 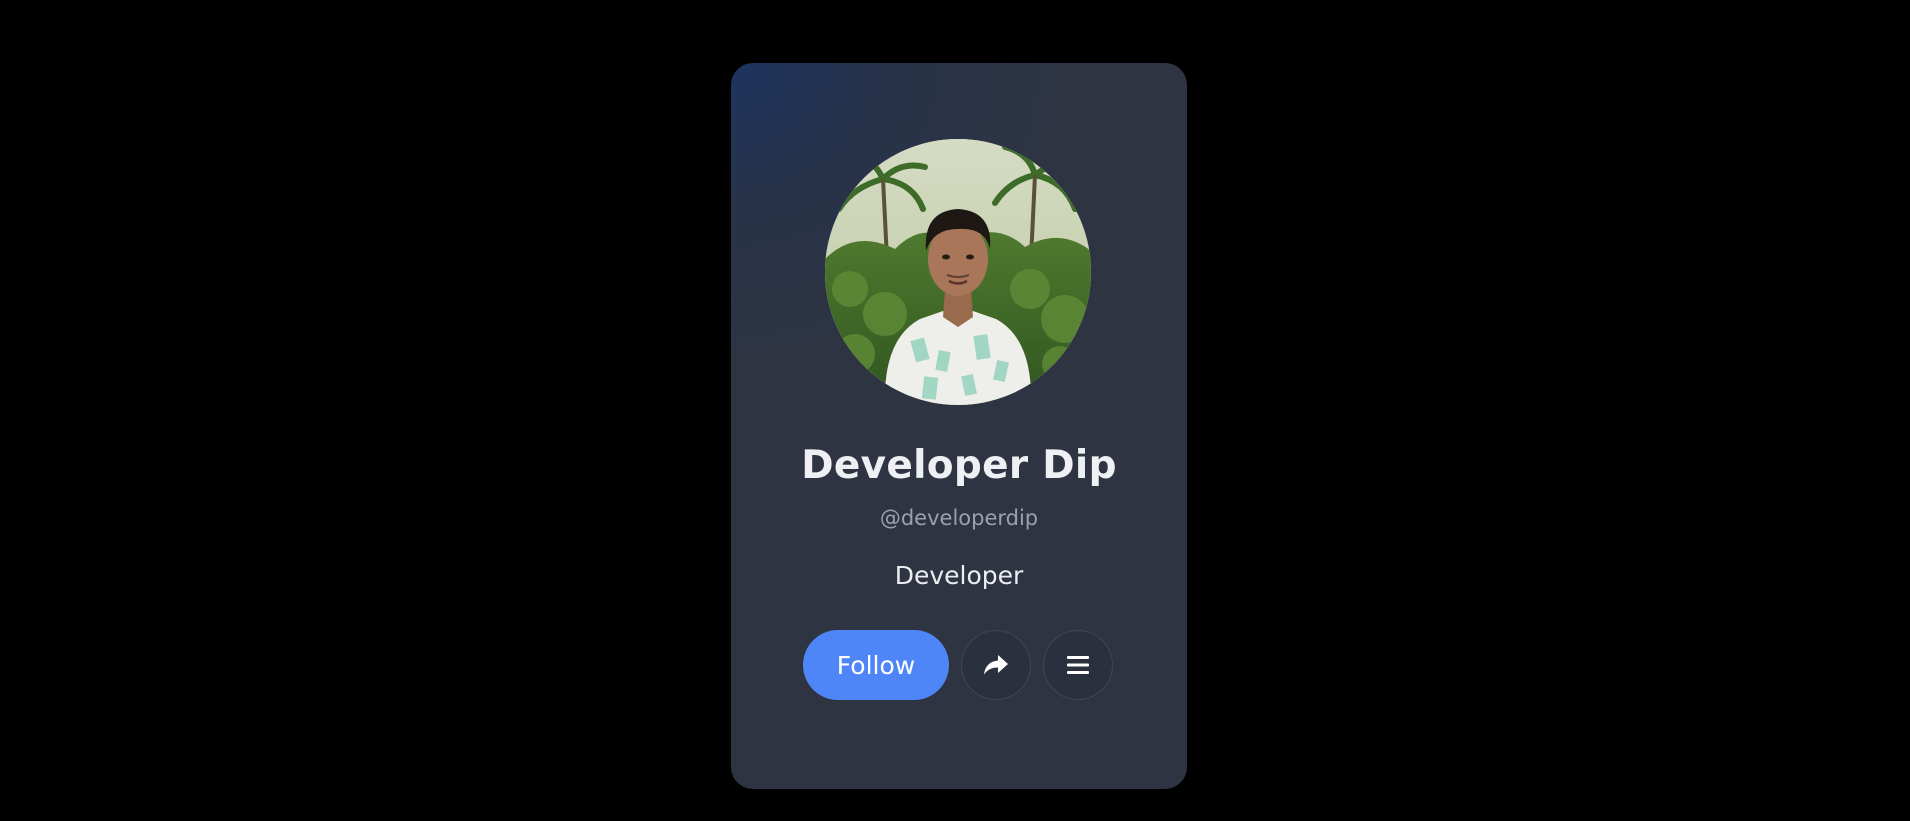 I want to click on profile-role: Developer, so click(x=959, y=575).